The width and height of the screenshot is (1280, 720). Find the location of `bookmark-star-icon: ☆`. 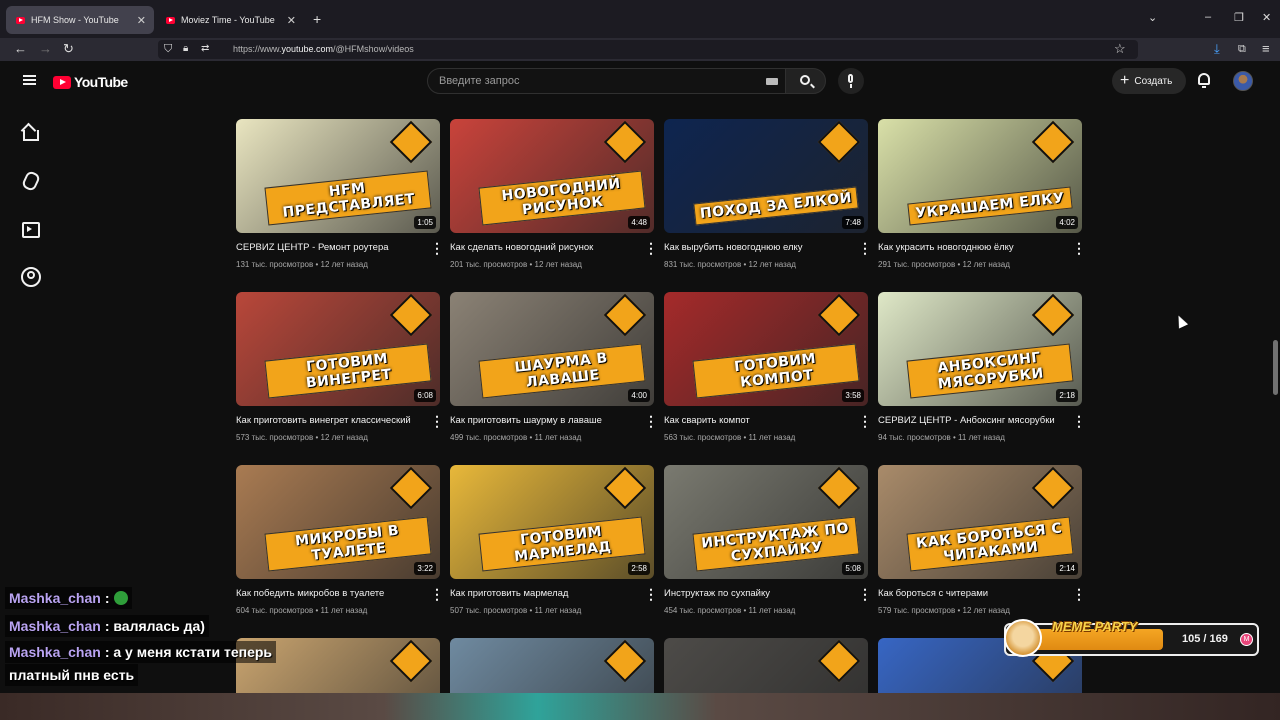

bookmark-star-icon: ☆ is located at coordinates (1120, 49).